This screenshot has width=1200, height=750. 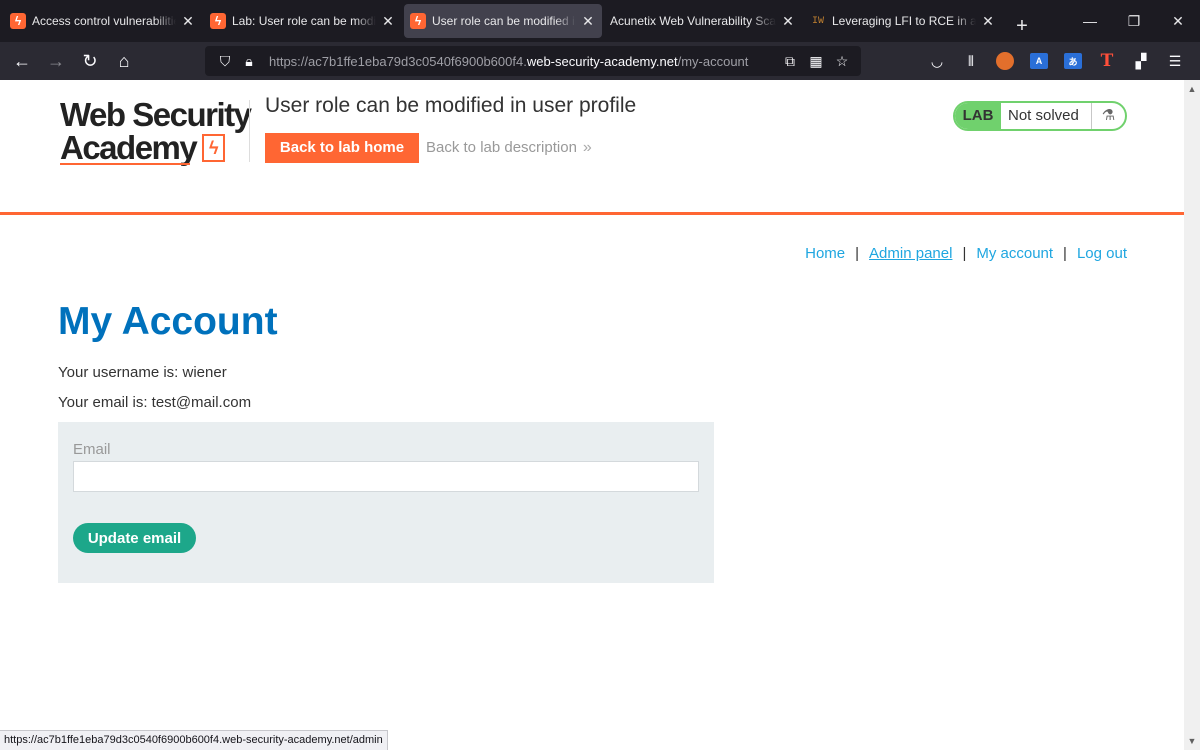 I want to click on forward-arrow-icon: →, so click(x=56, y=61).